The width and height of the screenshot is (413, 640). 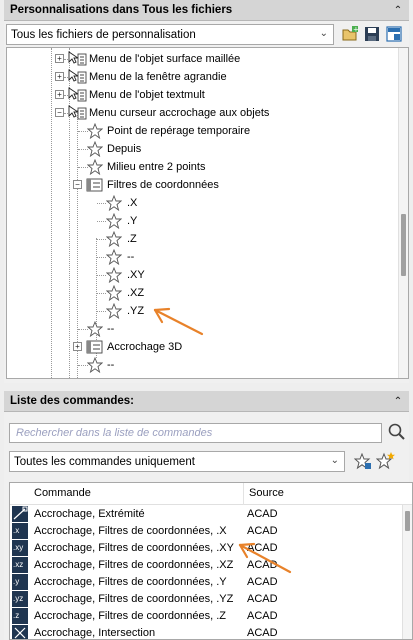 What do you see at coordinates (89, 514) in the screenshot?
I see `command-name: Accrochage, Extrémité` at bounding box center [89, 514].